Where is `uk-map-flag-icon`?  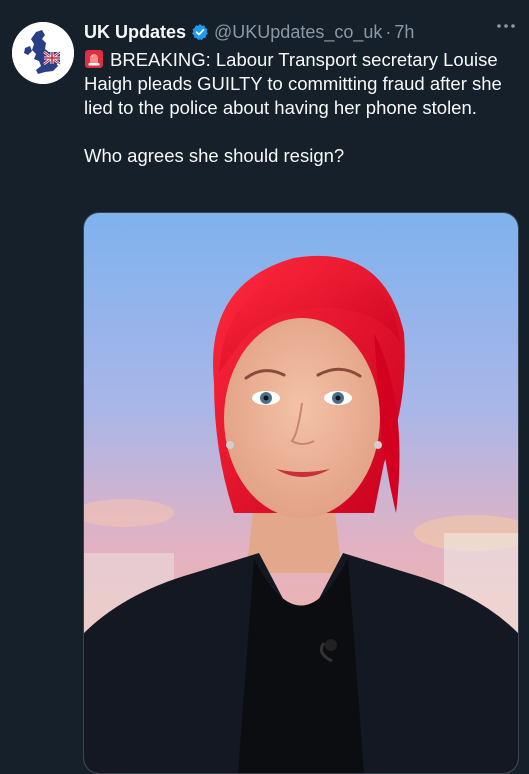
uk-map-flag-icon is located at coordinates (43, 53).